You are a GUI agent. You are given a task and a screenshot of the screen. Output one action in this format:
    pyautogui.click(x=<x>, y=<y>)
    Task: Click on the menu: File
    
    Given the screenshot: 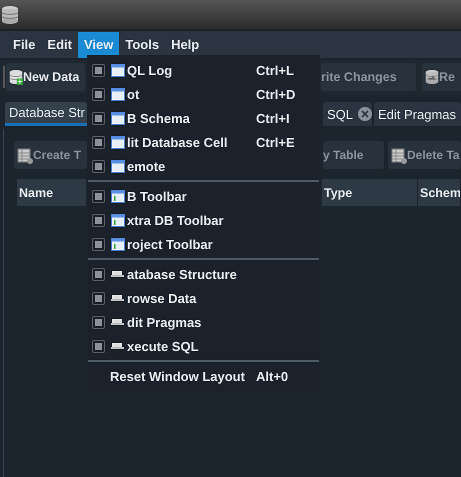 What is the action you would take?
    pyautogui.click(x=24, y=45)
    